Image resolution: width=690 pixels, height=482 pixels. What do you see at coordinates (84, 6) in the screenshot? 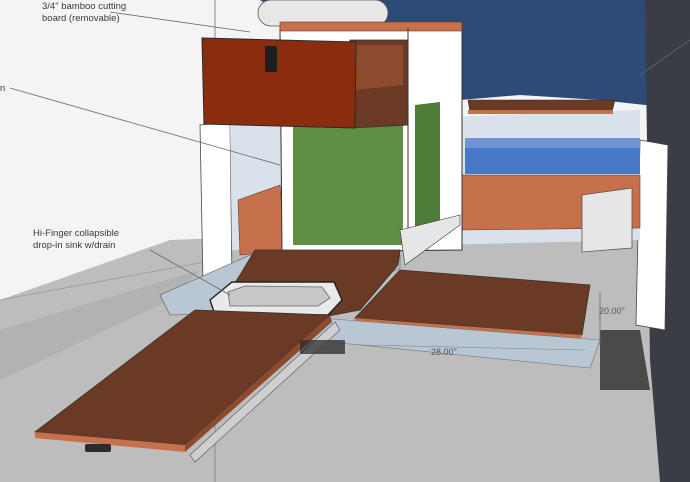
I see `cutting-board-label-line1: 3/4" bamboo cutting` at bounding box center [84, 6].